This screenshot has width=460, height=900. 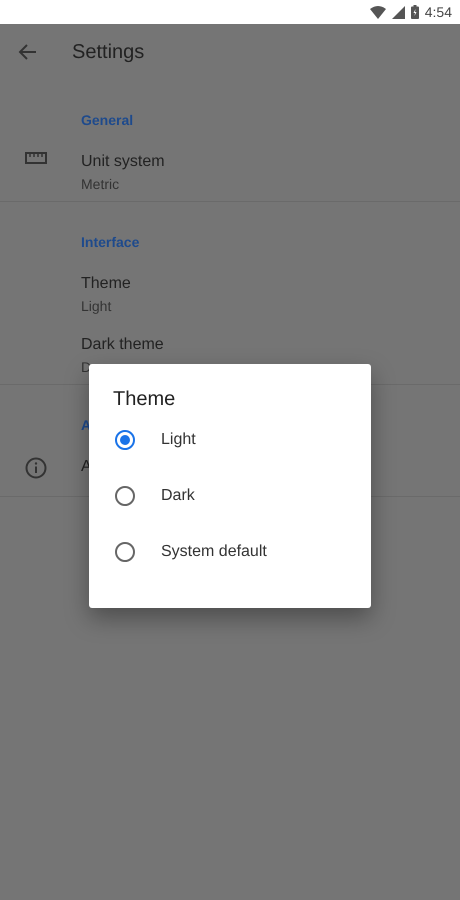 What do you see at coordinates (230, 496) in the screenshot?
I see `theme-option: Dark` at bounding box center [230, 496].